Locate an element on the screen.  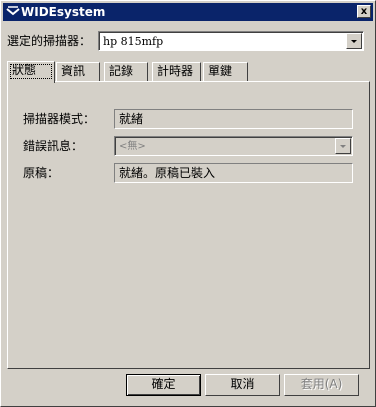
close-button: x is located at coordinates (364, 11).